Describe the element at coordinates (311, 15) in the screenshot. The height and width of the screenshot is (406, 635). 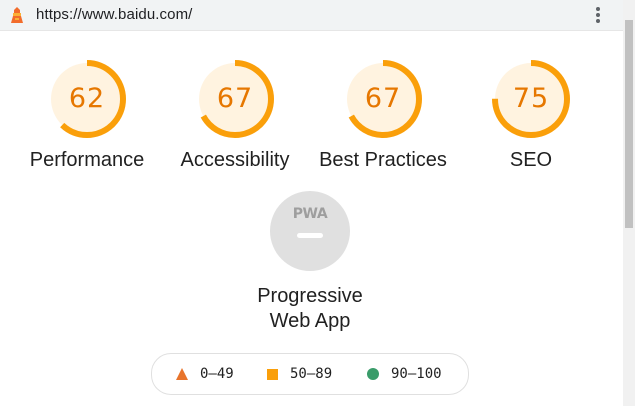
I see `address-bar: https://www.baidu.com/` at that location.